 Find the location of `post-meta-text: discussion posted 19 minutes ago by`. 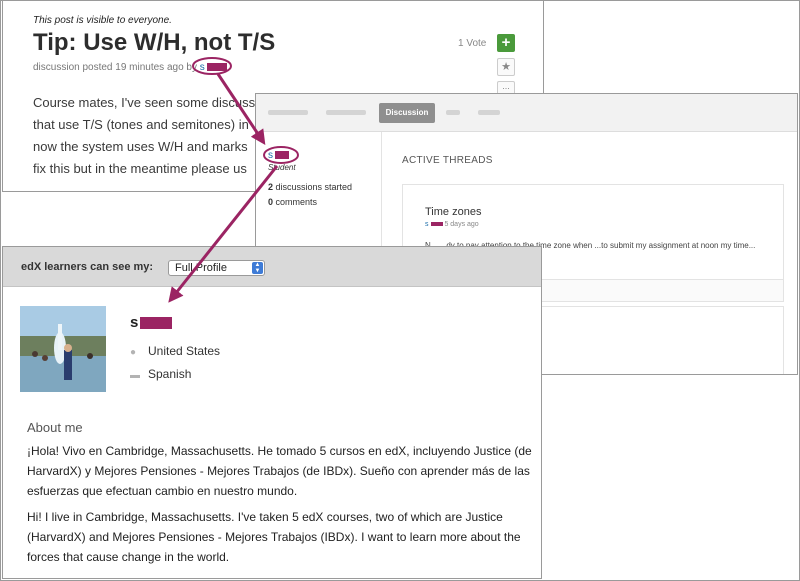

post-meta-text: discussion posted 19 minutes ago by is located at coordinates (115, 67).